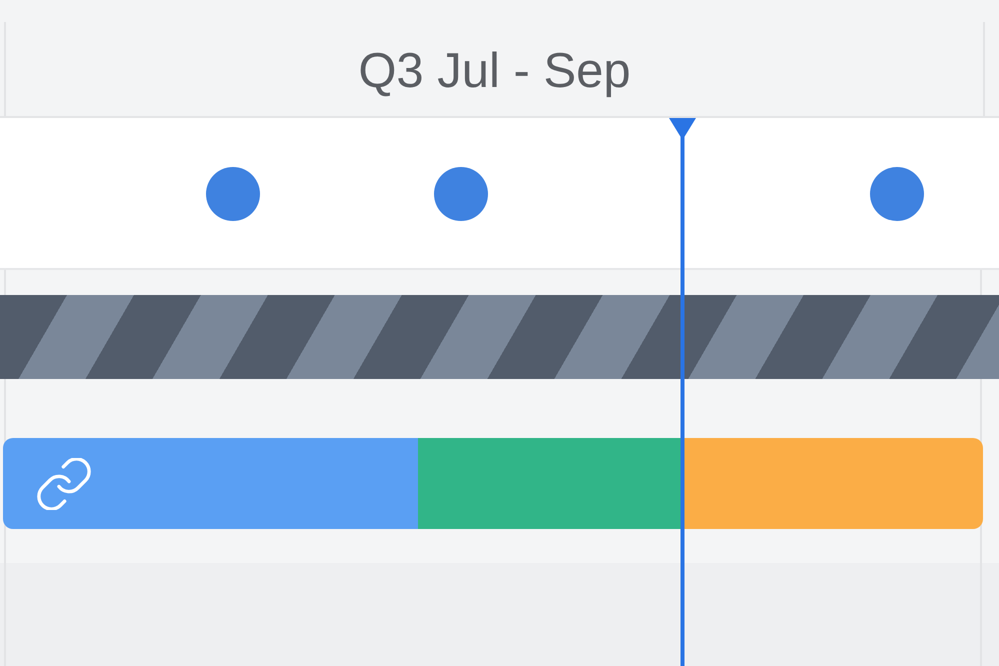 The height and width of the screenshot is (666, 999). I want to click on striped-bar, so click(499, 337).